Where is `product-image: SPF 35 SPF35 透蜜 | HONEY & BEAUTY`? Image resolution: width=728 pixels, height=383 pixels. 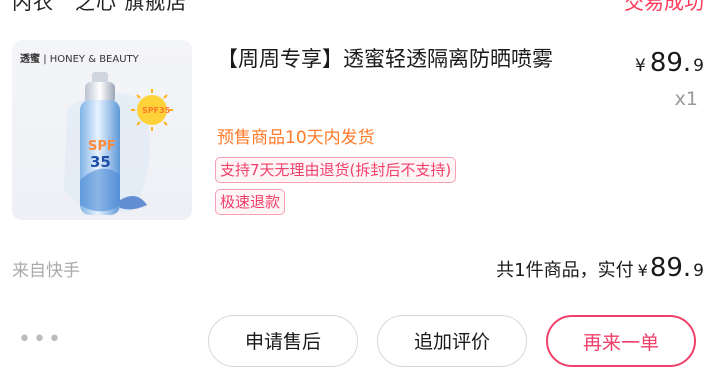 product-image: SPF 35 SPF35 透蜜 | HONEY & BEAUTY is located at coordinates (102, 130).